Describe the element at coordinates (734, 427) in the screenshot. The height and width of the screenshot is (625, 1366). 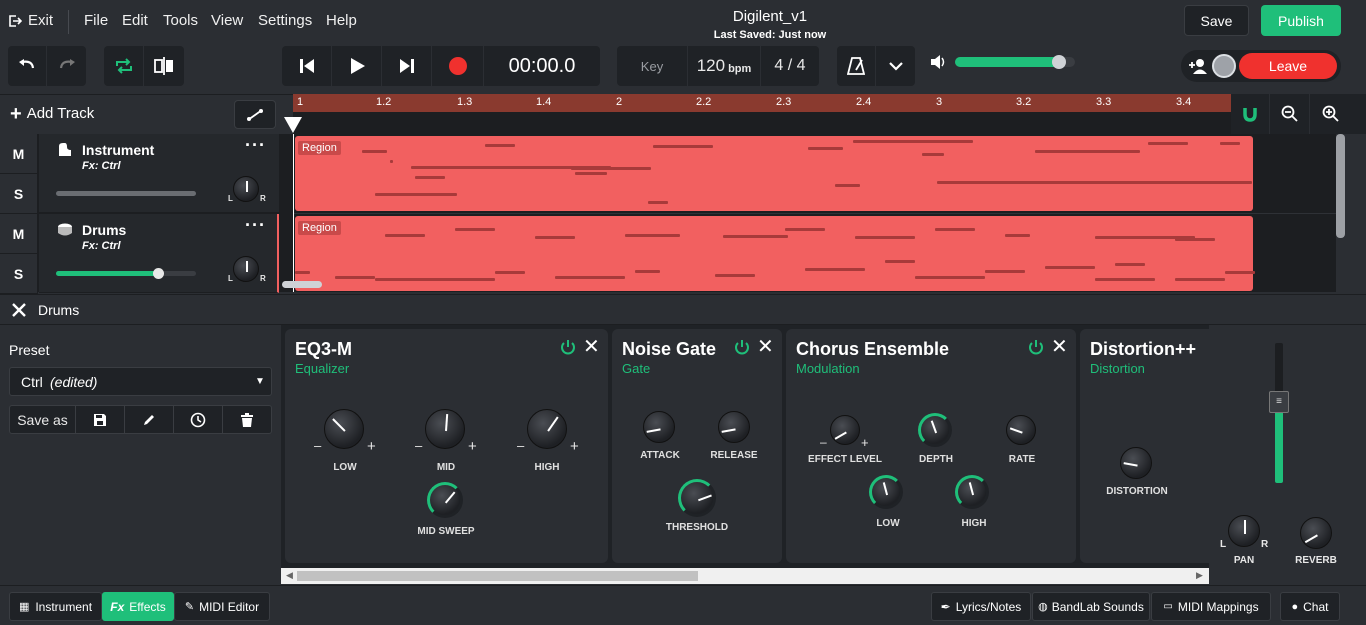
I see `knob-release` at that location.